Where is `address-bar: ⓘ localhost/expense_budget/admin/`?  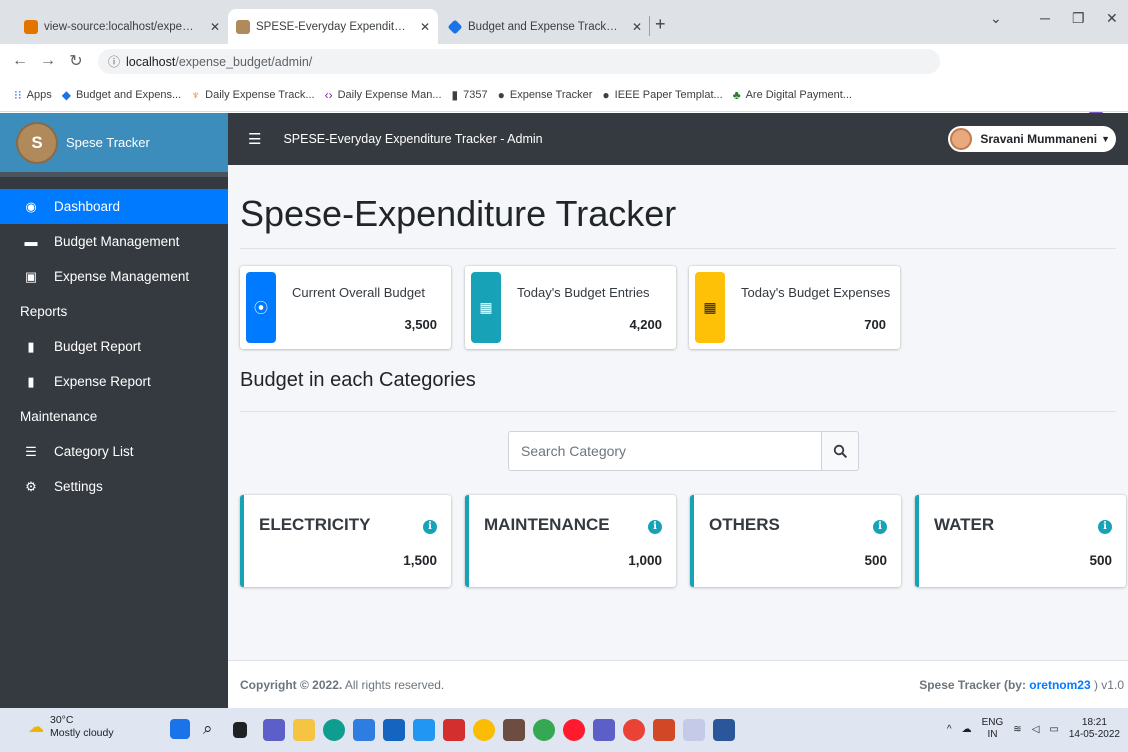
address-bar: ⓘ localhost/expense_budget/admin/ is located at coordinates (519, 61).